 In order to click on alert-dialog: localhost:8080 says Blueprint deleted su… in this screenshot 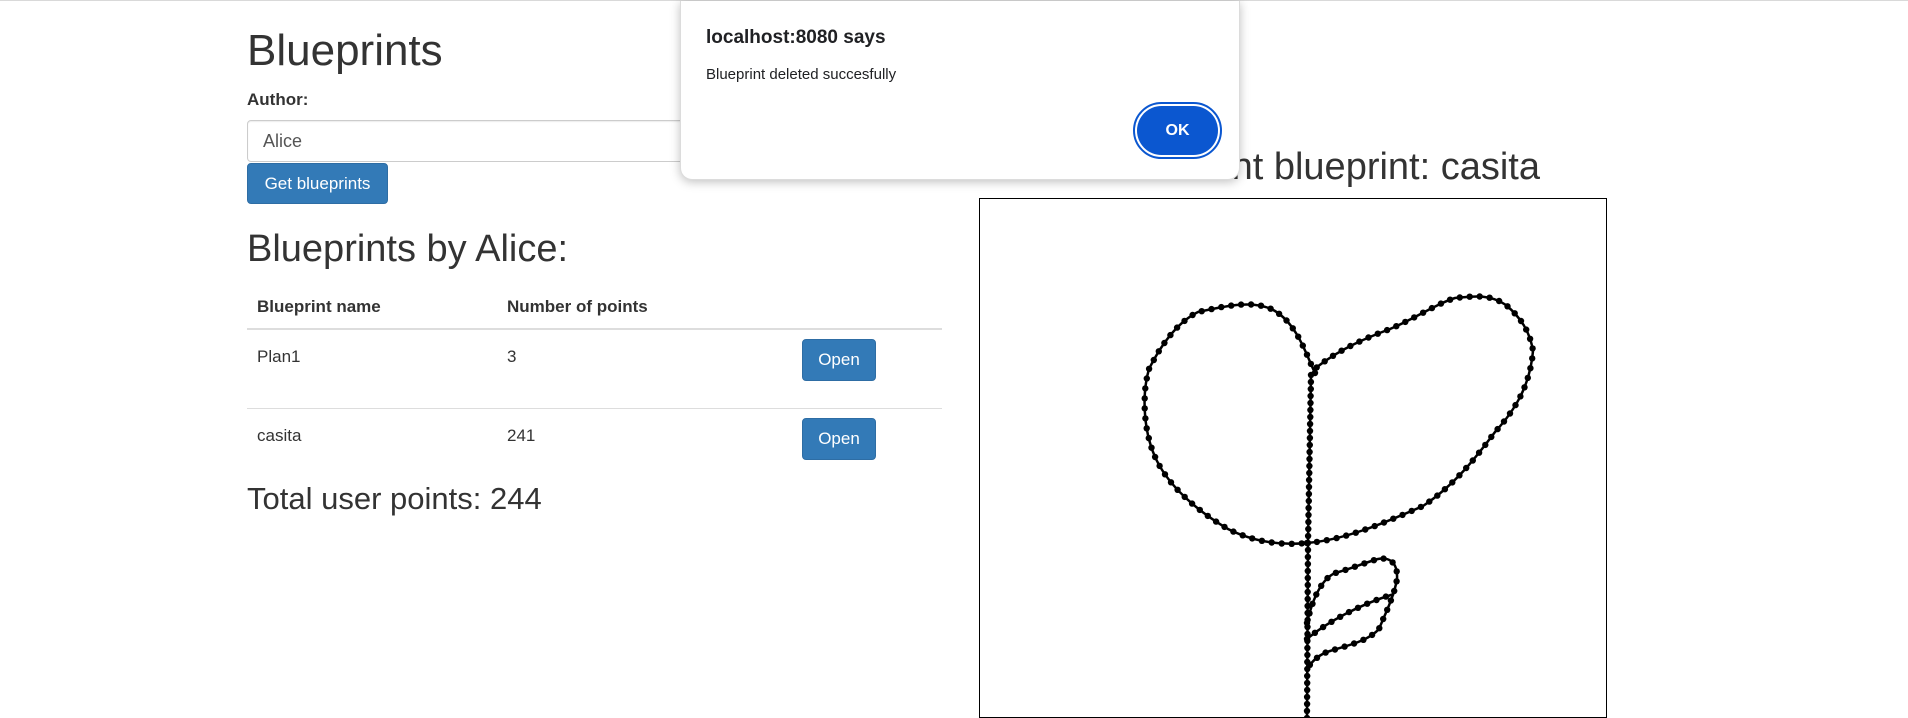, I will do `click(960, 90)`.